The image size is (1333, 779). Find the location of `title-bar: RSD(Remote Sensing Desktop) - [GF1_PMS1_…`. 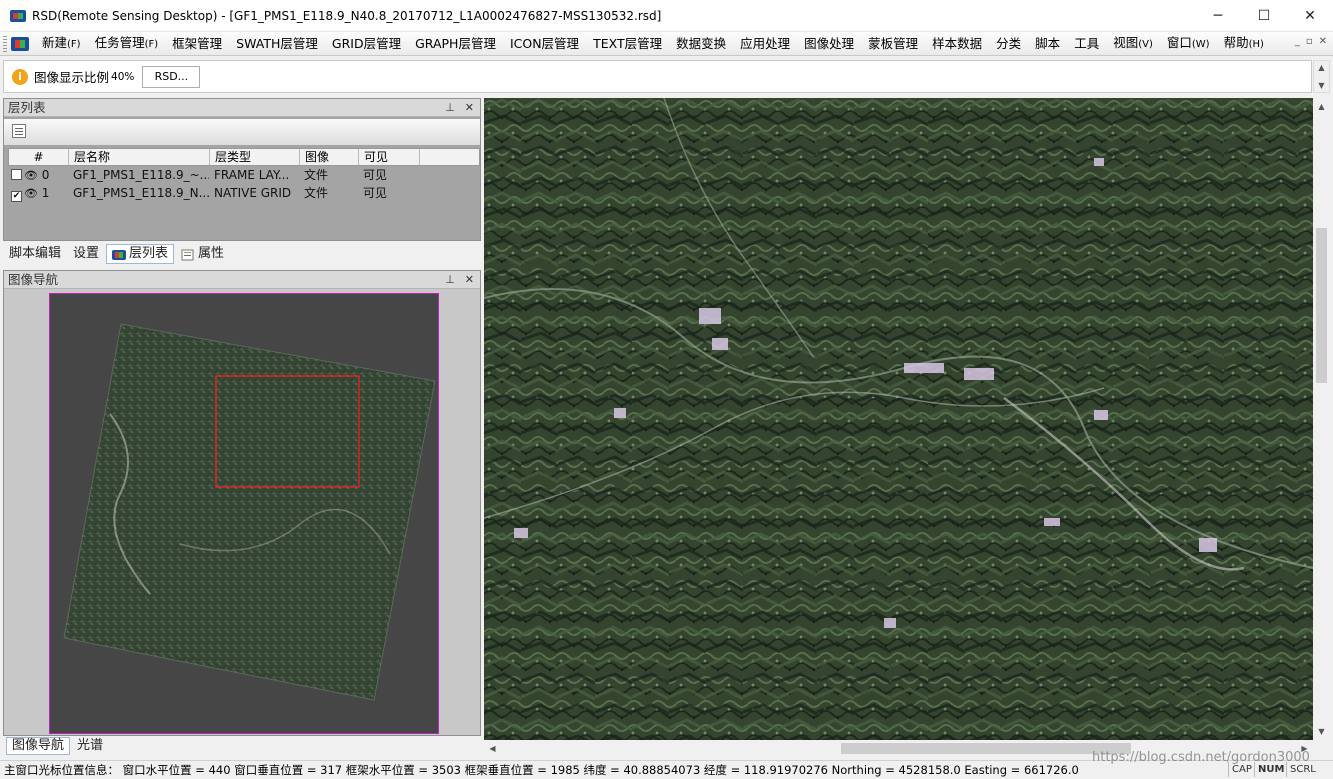

title-bar: RSD(Remote Sensing Desktop) - [GF1_PMS1_… is located at coordinates (666, 16).